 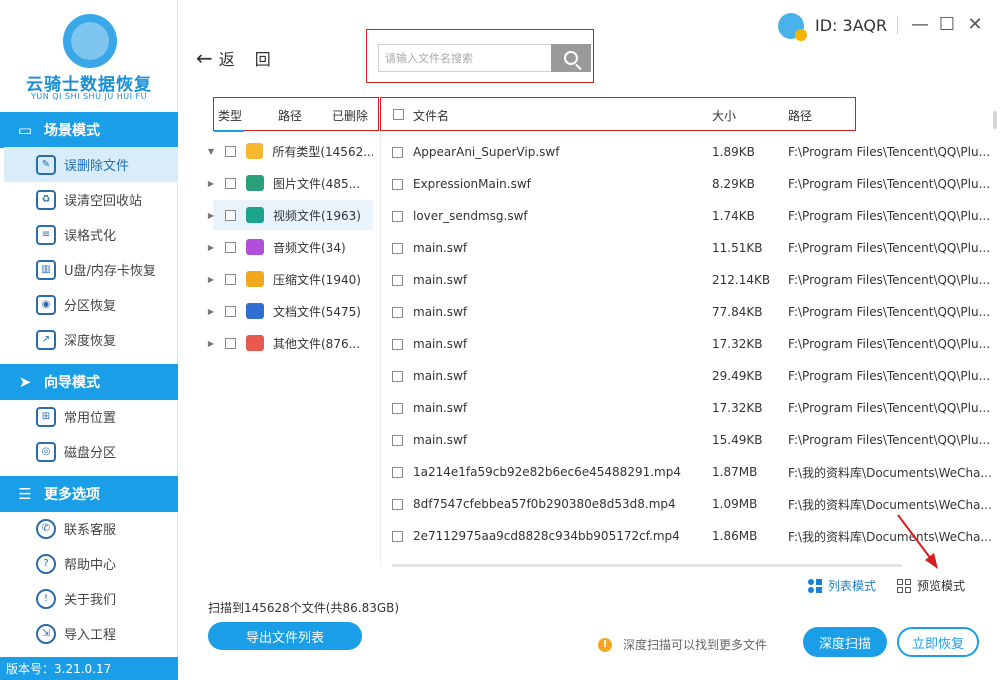 What do you see at coordinates (46, 451) in the screenshot?
I see `disk-icon: ◎` at bounding box center [46, 451].